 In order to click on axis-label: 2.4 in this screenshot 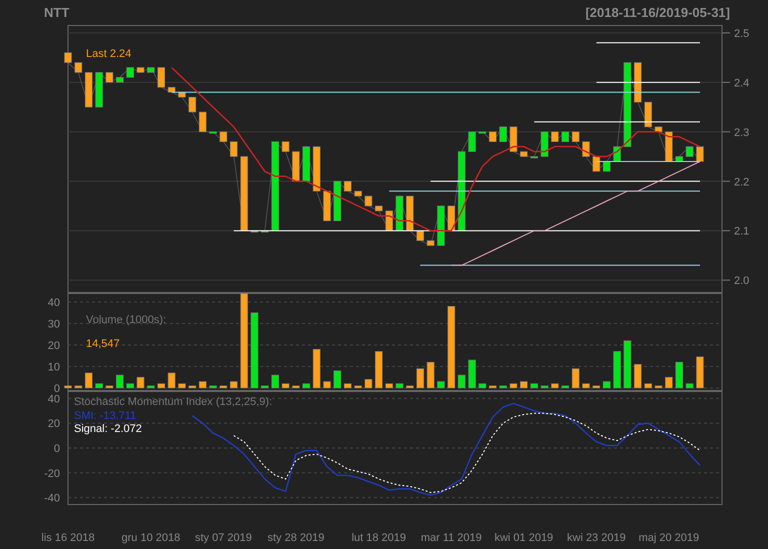, I will do `click(742, 83)`.